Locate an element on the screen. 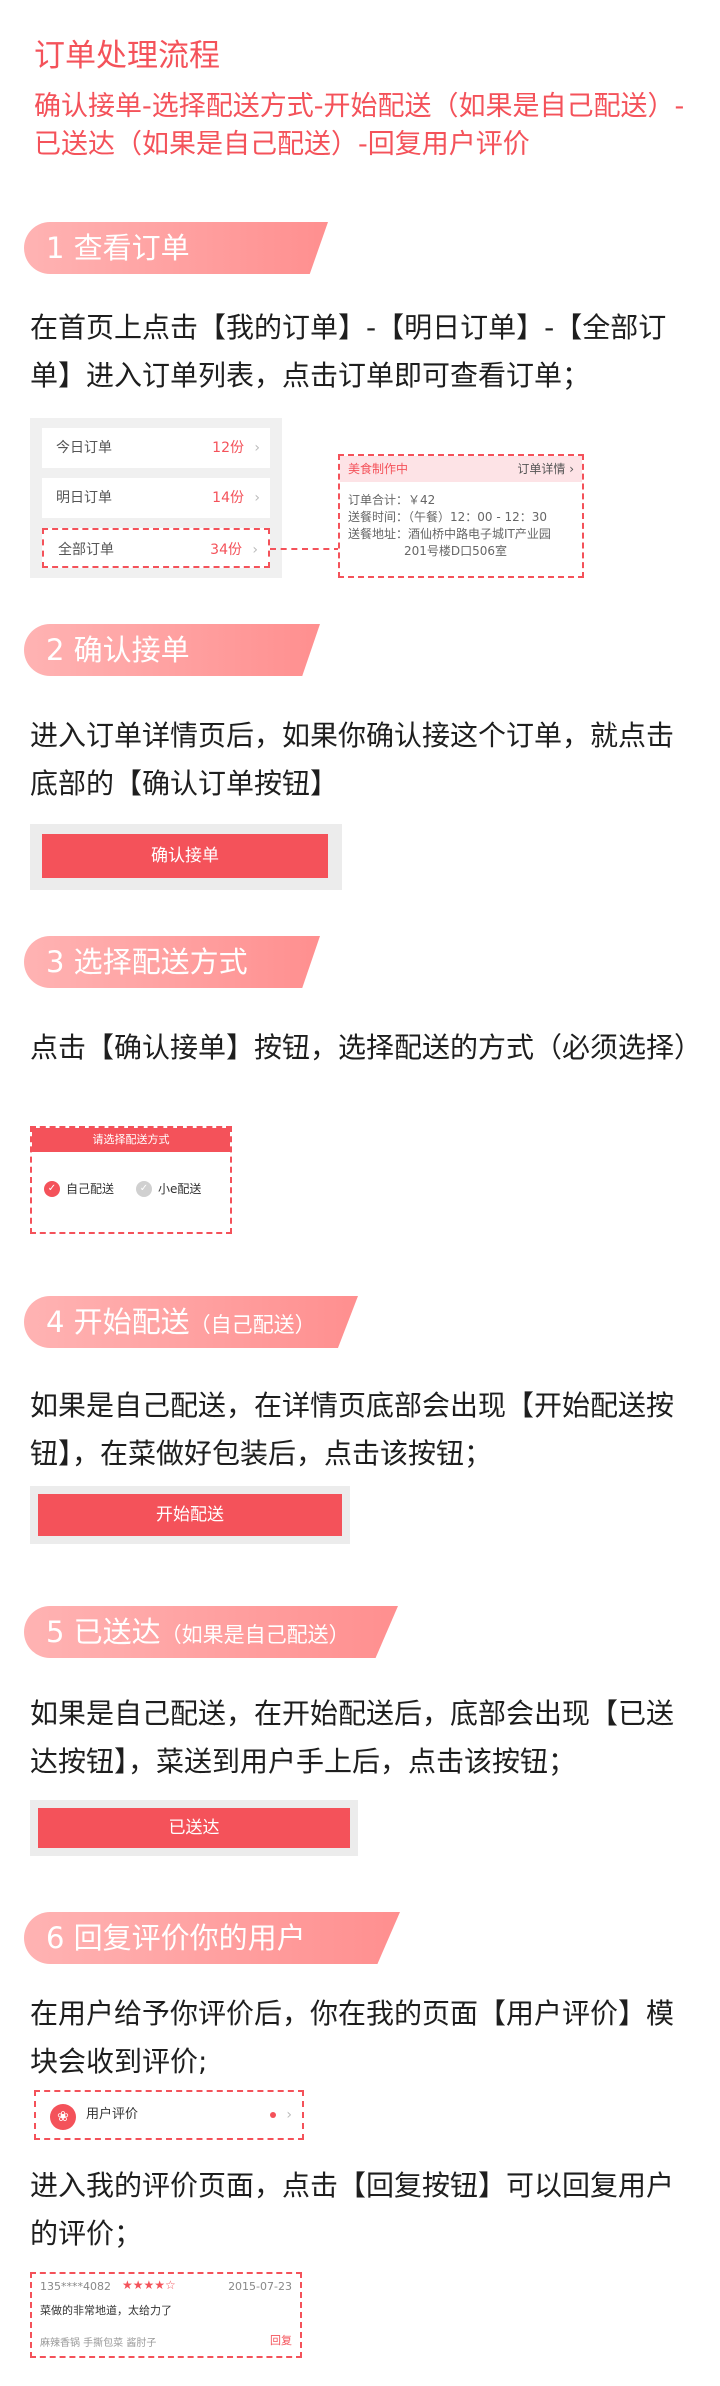 The image size is (720, 2386). step-2-banner: 2 确认接单 is located at coordinates (172, 650).